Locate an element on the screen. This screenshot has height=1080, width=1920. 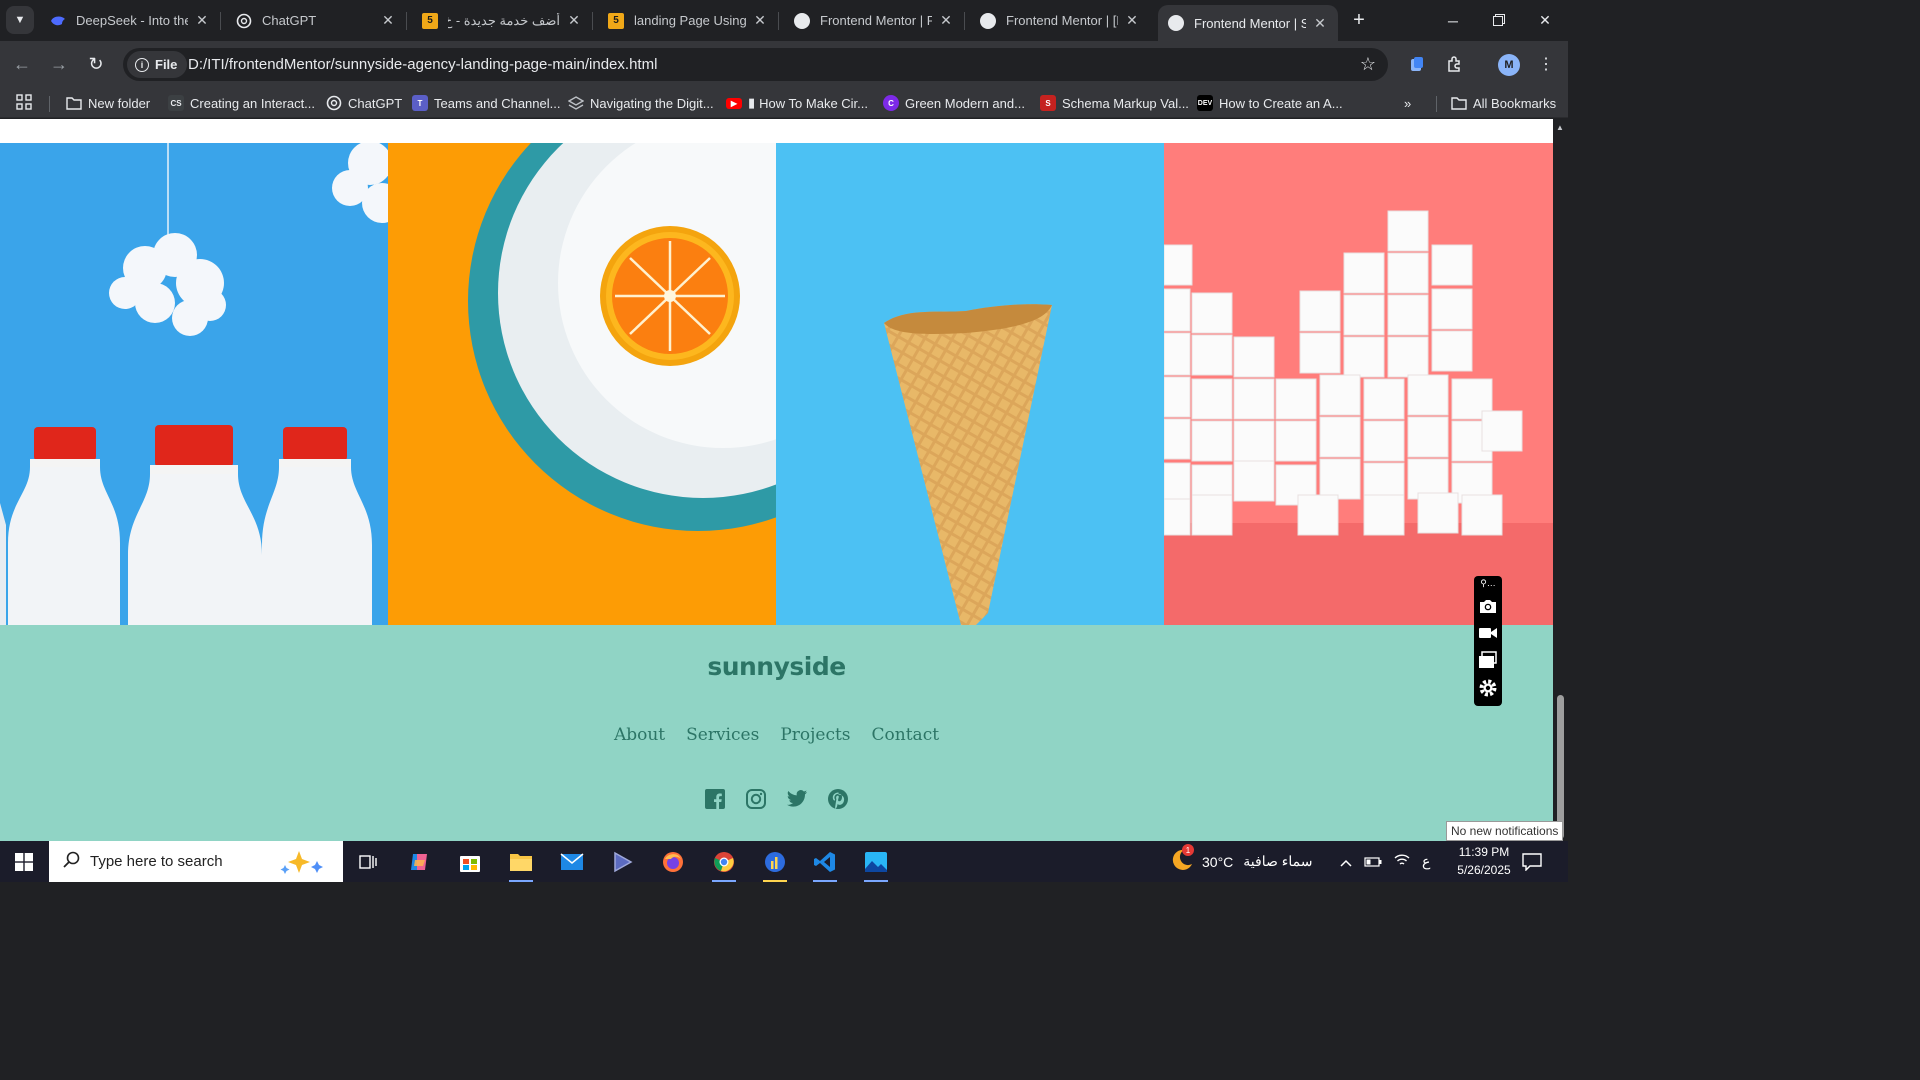
footer-link-contact: Contact is located at coordinates (906, 735).